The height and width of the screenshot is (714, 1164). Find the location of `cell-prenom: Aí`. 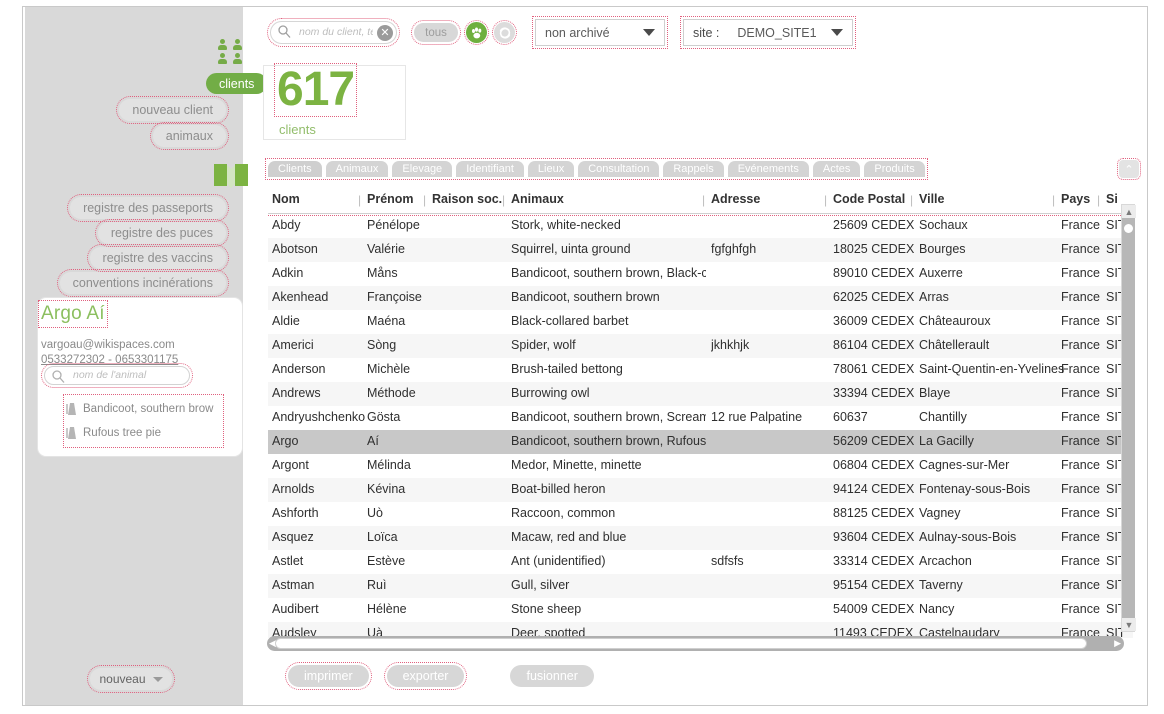

cell-prenom: Aí is located at coordinates (373, 441).